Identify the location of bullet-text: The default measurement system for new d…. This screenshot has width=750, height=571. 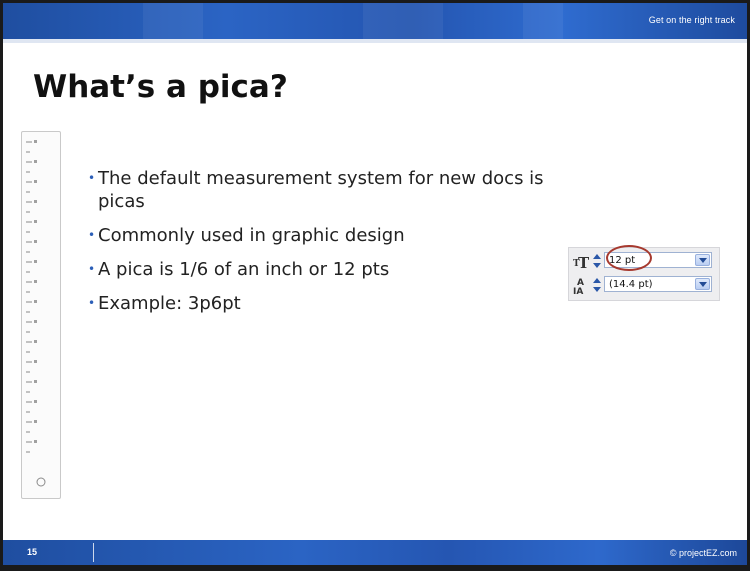
(321, 190).